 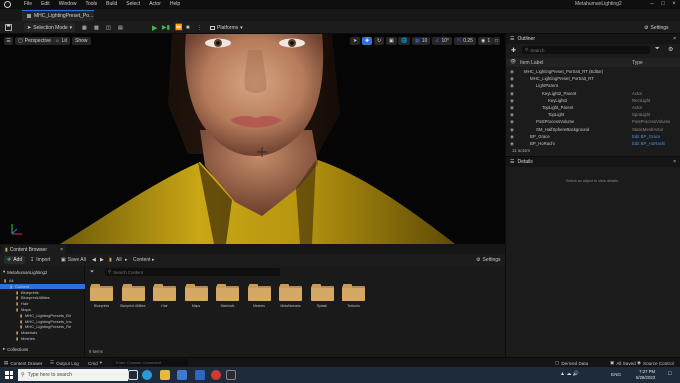 I want to click on type-column: Type, so click(x=637, y=63).